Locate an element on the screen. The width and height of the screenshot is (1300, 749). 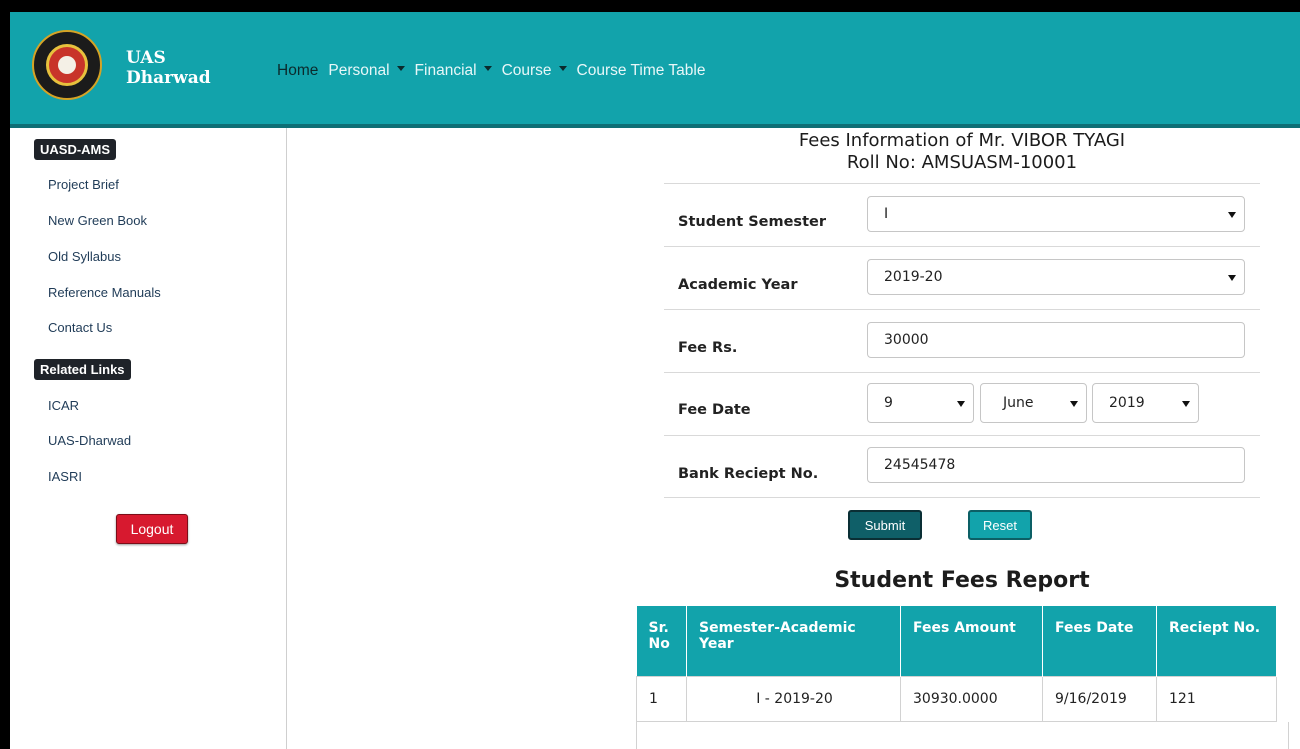
fee-year-select: 2019 is located at coordinates (1145, 403).